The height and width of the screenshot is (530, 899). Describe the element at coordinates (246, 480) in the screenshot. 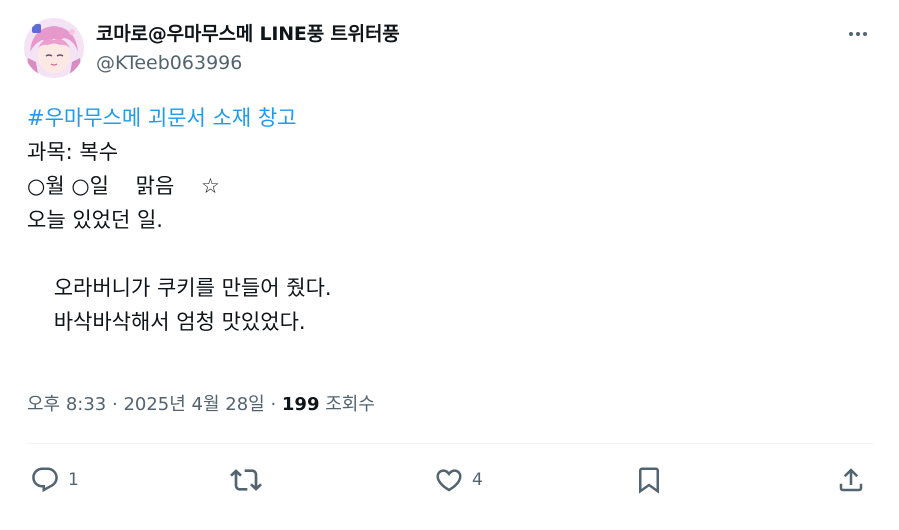

I see `repost-icon` at that location.